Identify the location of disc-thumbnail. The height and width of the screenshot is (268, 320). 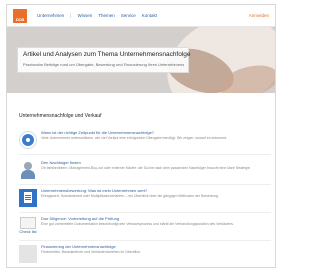
(28, 140).